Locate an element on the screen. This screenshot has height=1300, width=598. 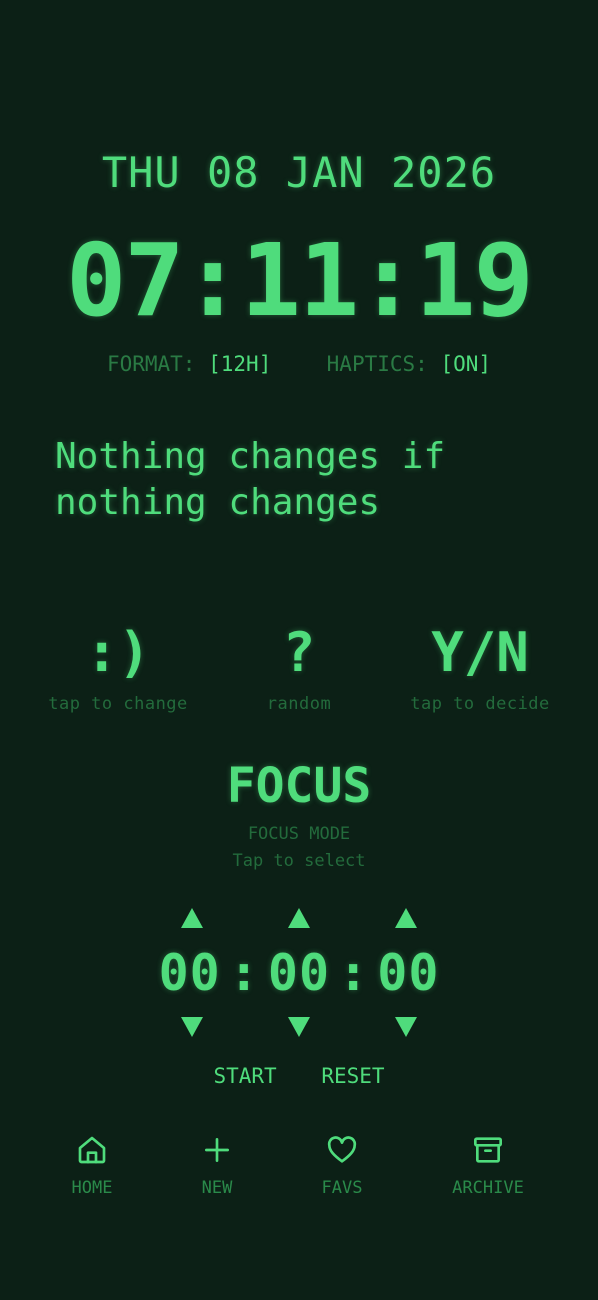
nav-new: NEW is located at coordinates (217, 1166).